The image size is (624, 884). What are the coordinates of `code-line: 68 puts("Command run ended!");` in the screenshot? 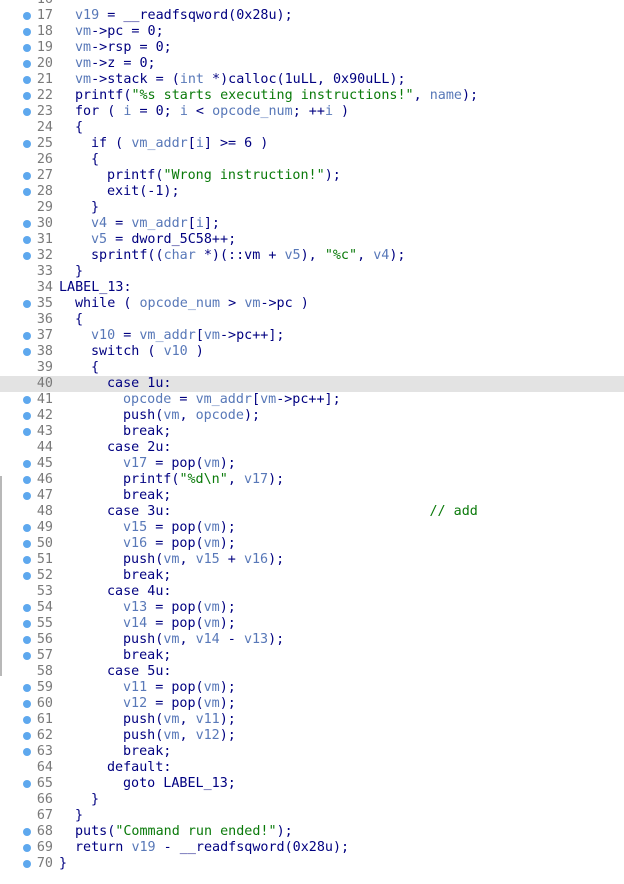 It's located at (312, 832).